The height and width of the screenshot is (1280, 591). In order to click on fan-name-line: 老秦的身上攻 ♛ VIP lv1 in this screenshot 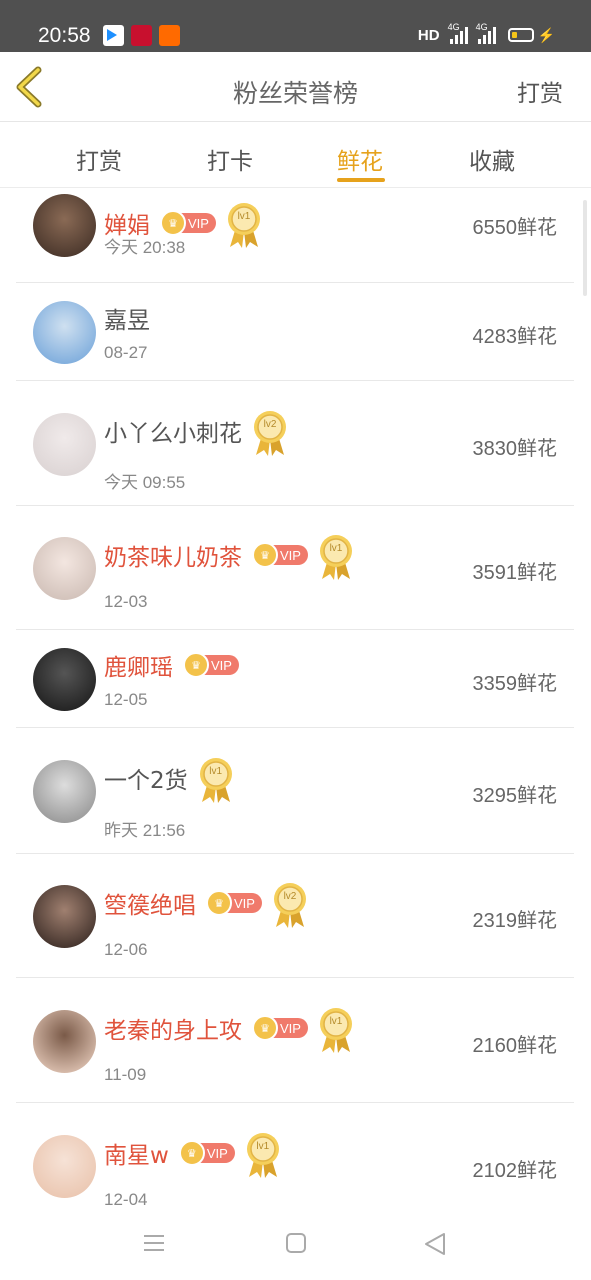, I will do `click(229, 1028)`.